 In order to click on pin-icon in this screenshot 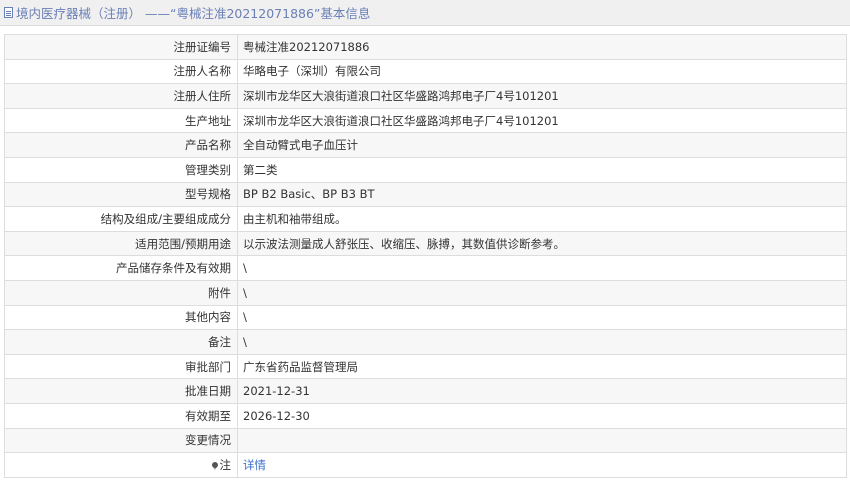, I will do `click(214, 465)`.